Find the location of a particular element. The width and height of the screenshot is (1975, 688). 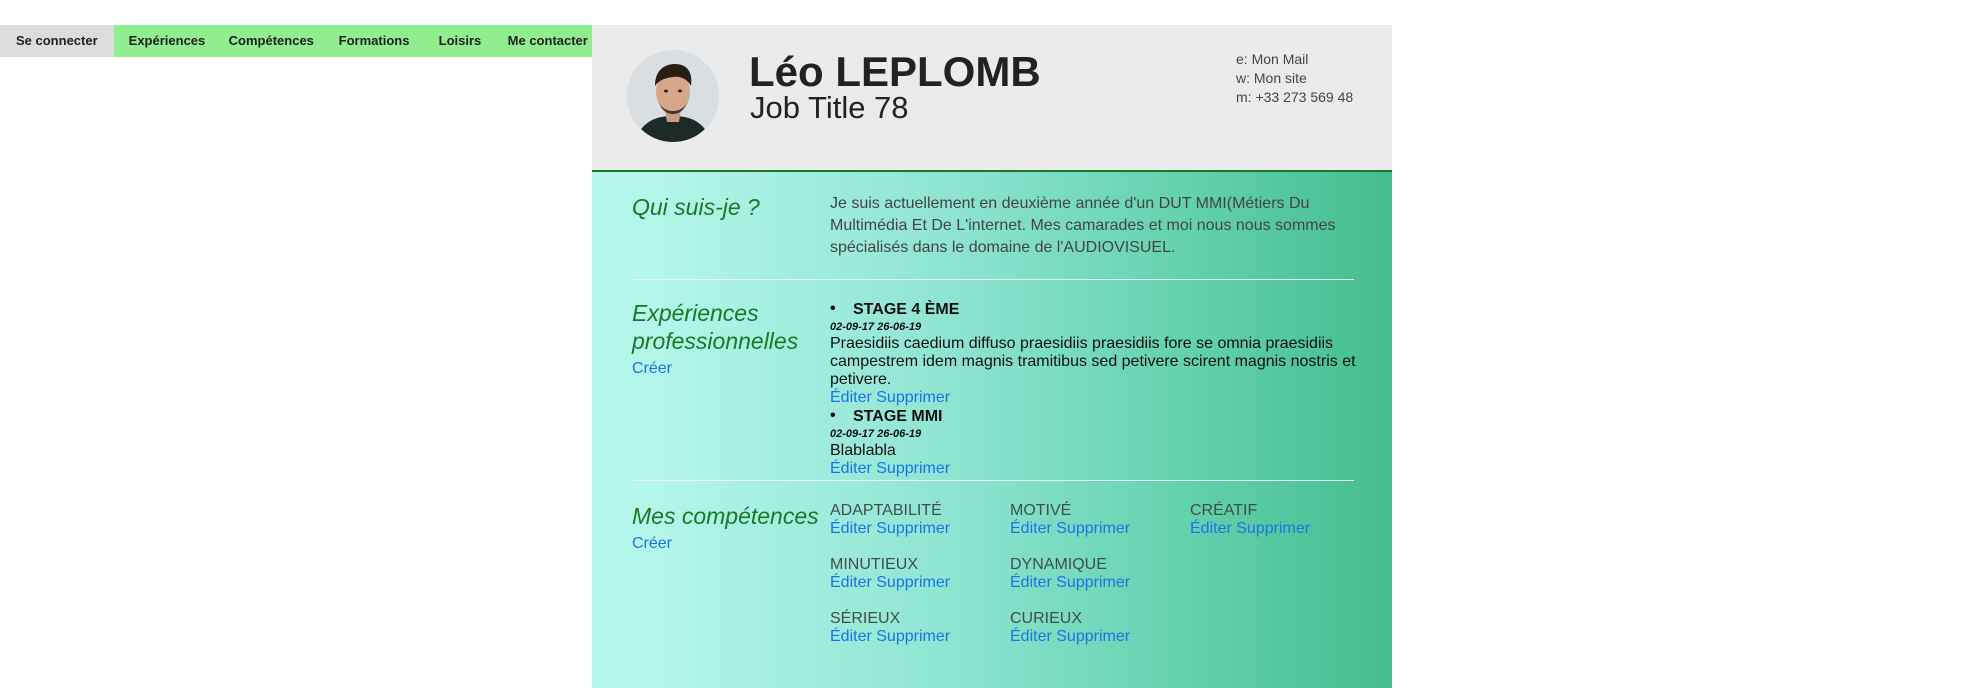

skill-name: MOTIVÉ is located at coordinates (1041, 510).